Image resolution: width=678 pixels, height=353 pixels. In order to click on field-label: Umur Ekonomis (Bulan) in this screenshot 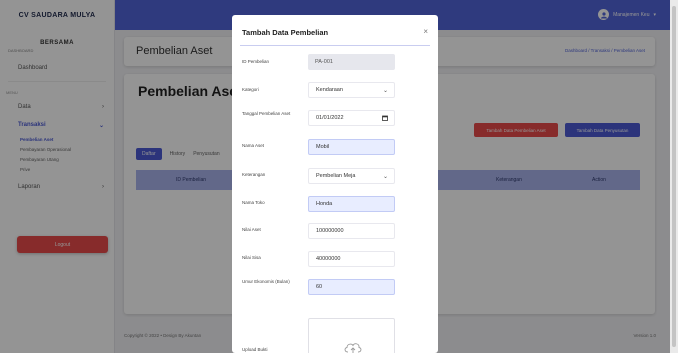, I will do `click(266, 281)`.